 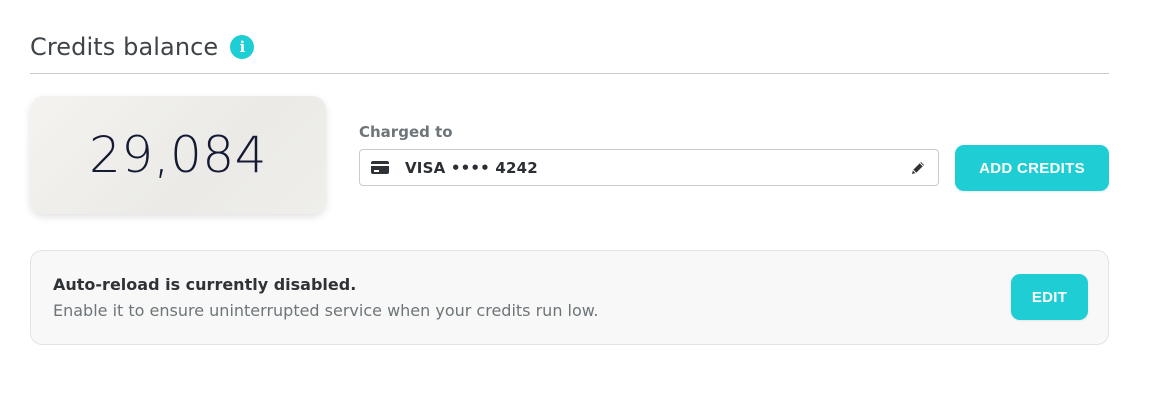 I want to click on payment-card-text: VISA •••• 4242, so click(x=471, y=167).